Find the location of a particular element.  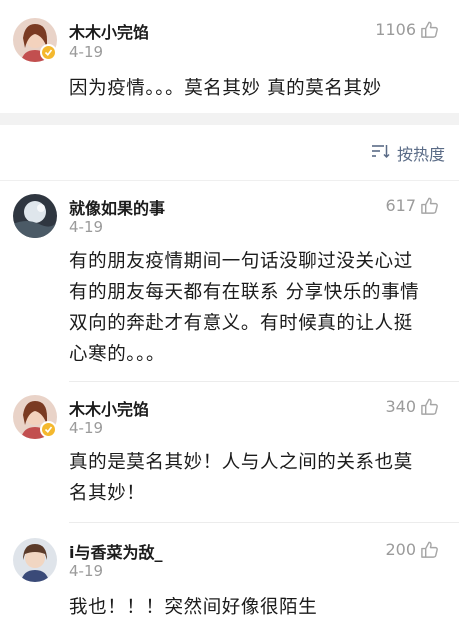

like-button: 340 is located at coordinates (412, 406).